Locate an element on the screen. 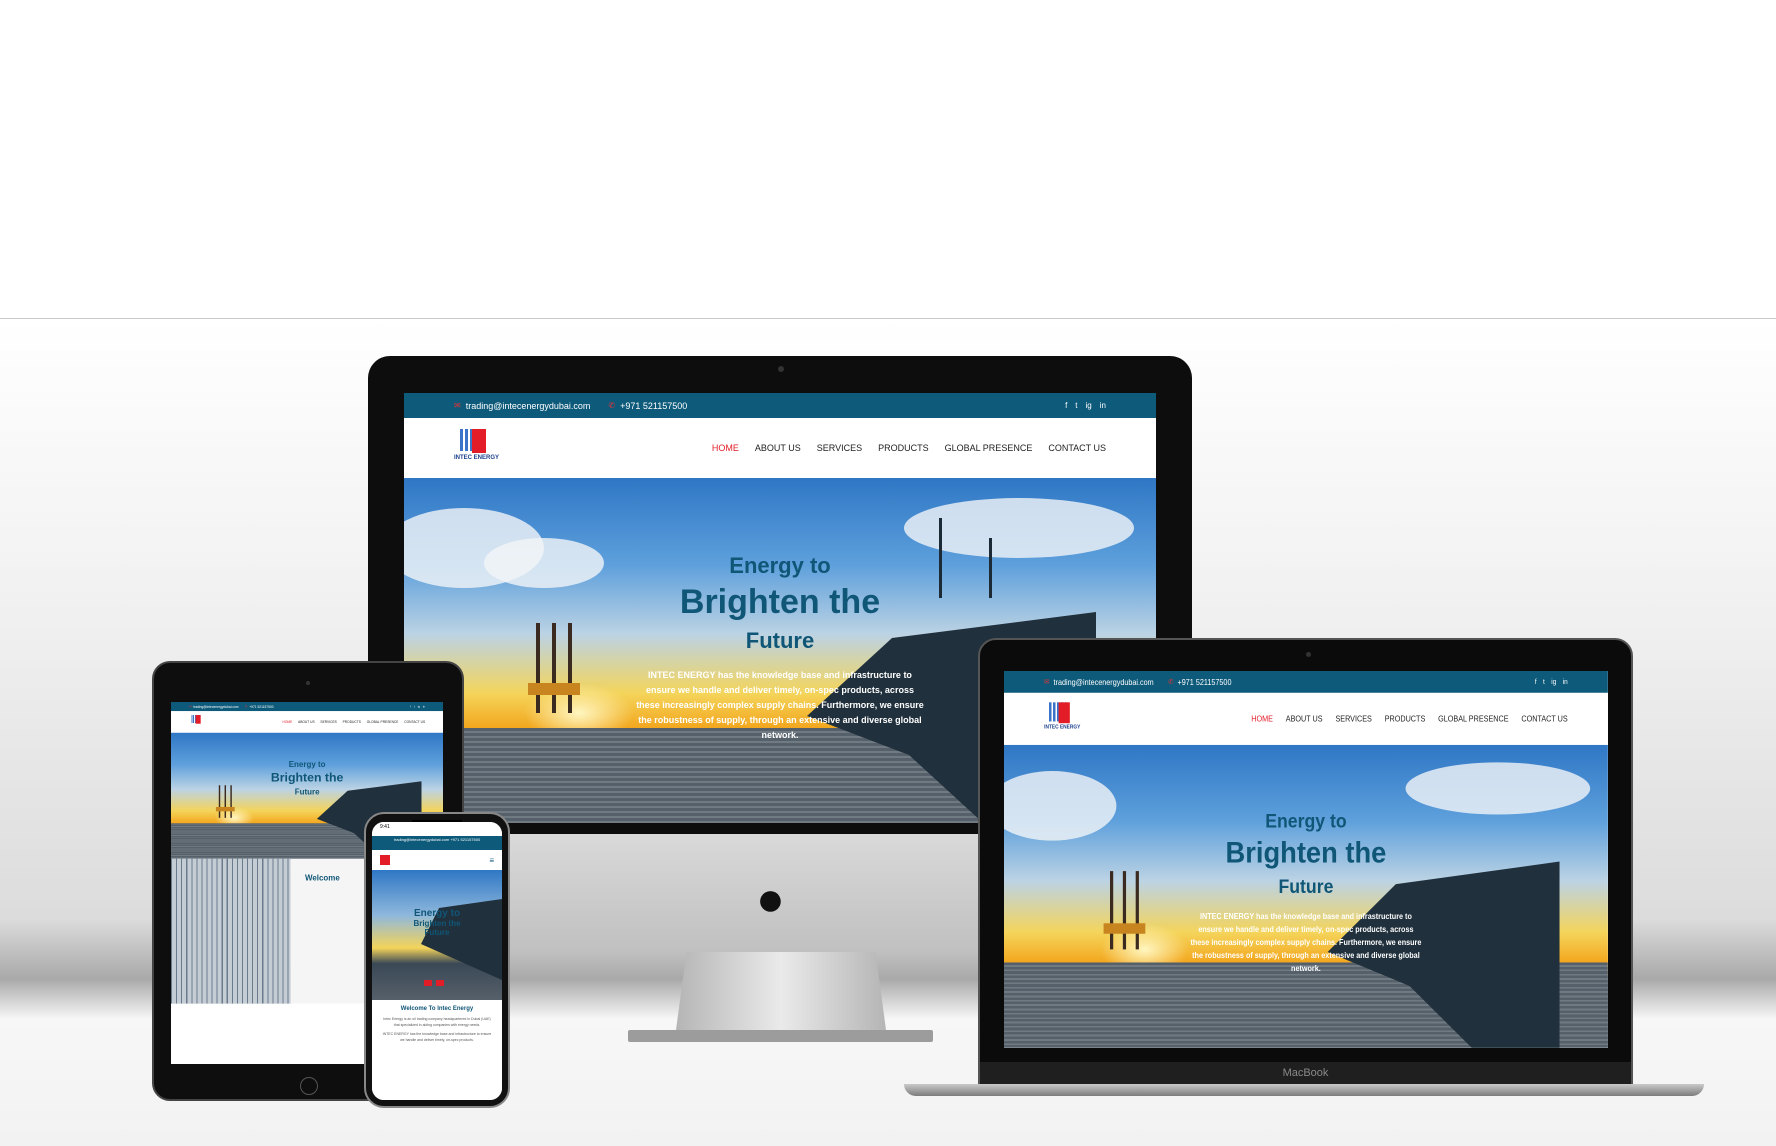 The image size is (1776, 1146). next-slide-button is located at coordinates (440, 983).